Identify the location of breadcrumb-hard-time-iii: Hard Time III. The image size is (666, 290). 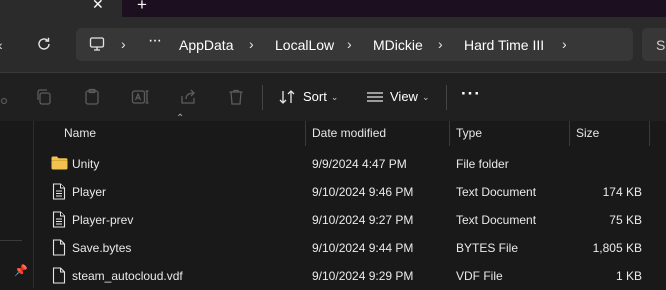
(504, 45).